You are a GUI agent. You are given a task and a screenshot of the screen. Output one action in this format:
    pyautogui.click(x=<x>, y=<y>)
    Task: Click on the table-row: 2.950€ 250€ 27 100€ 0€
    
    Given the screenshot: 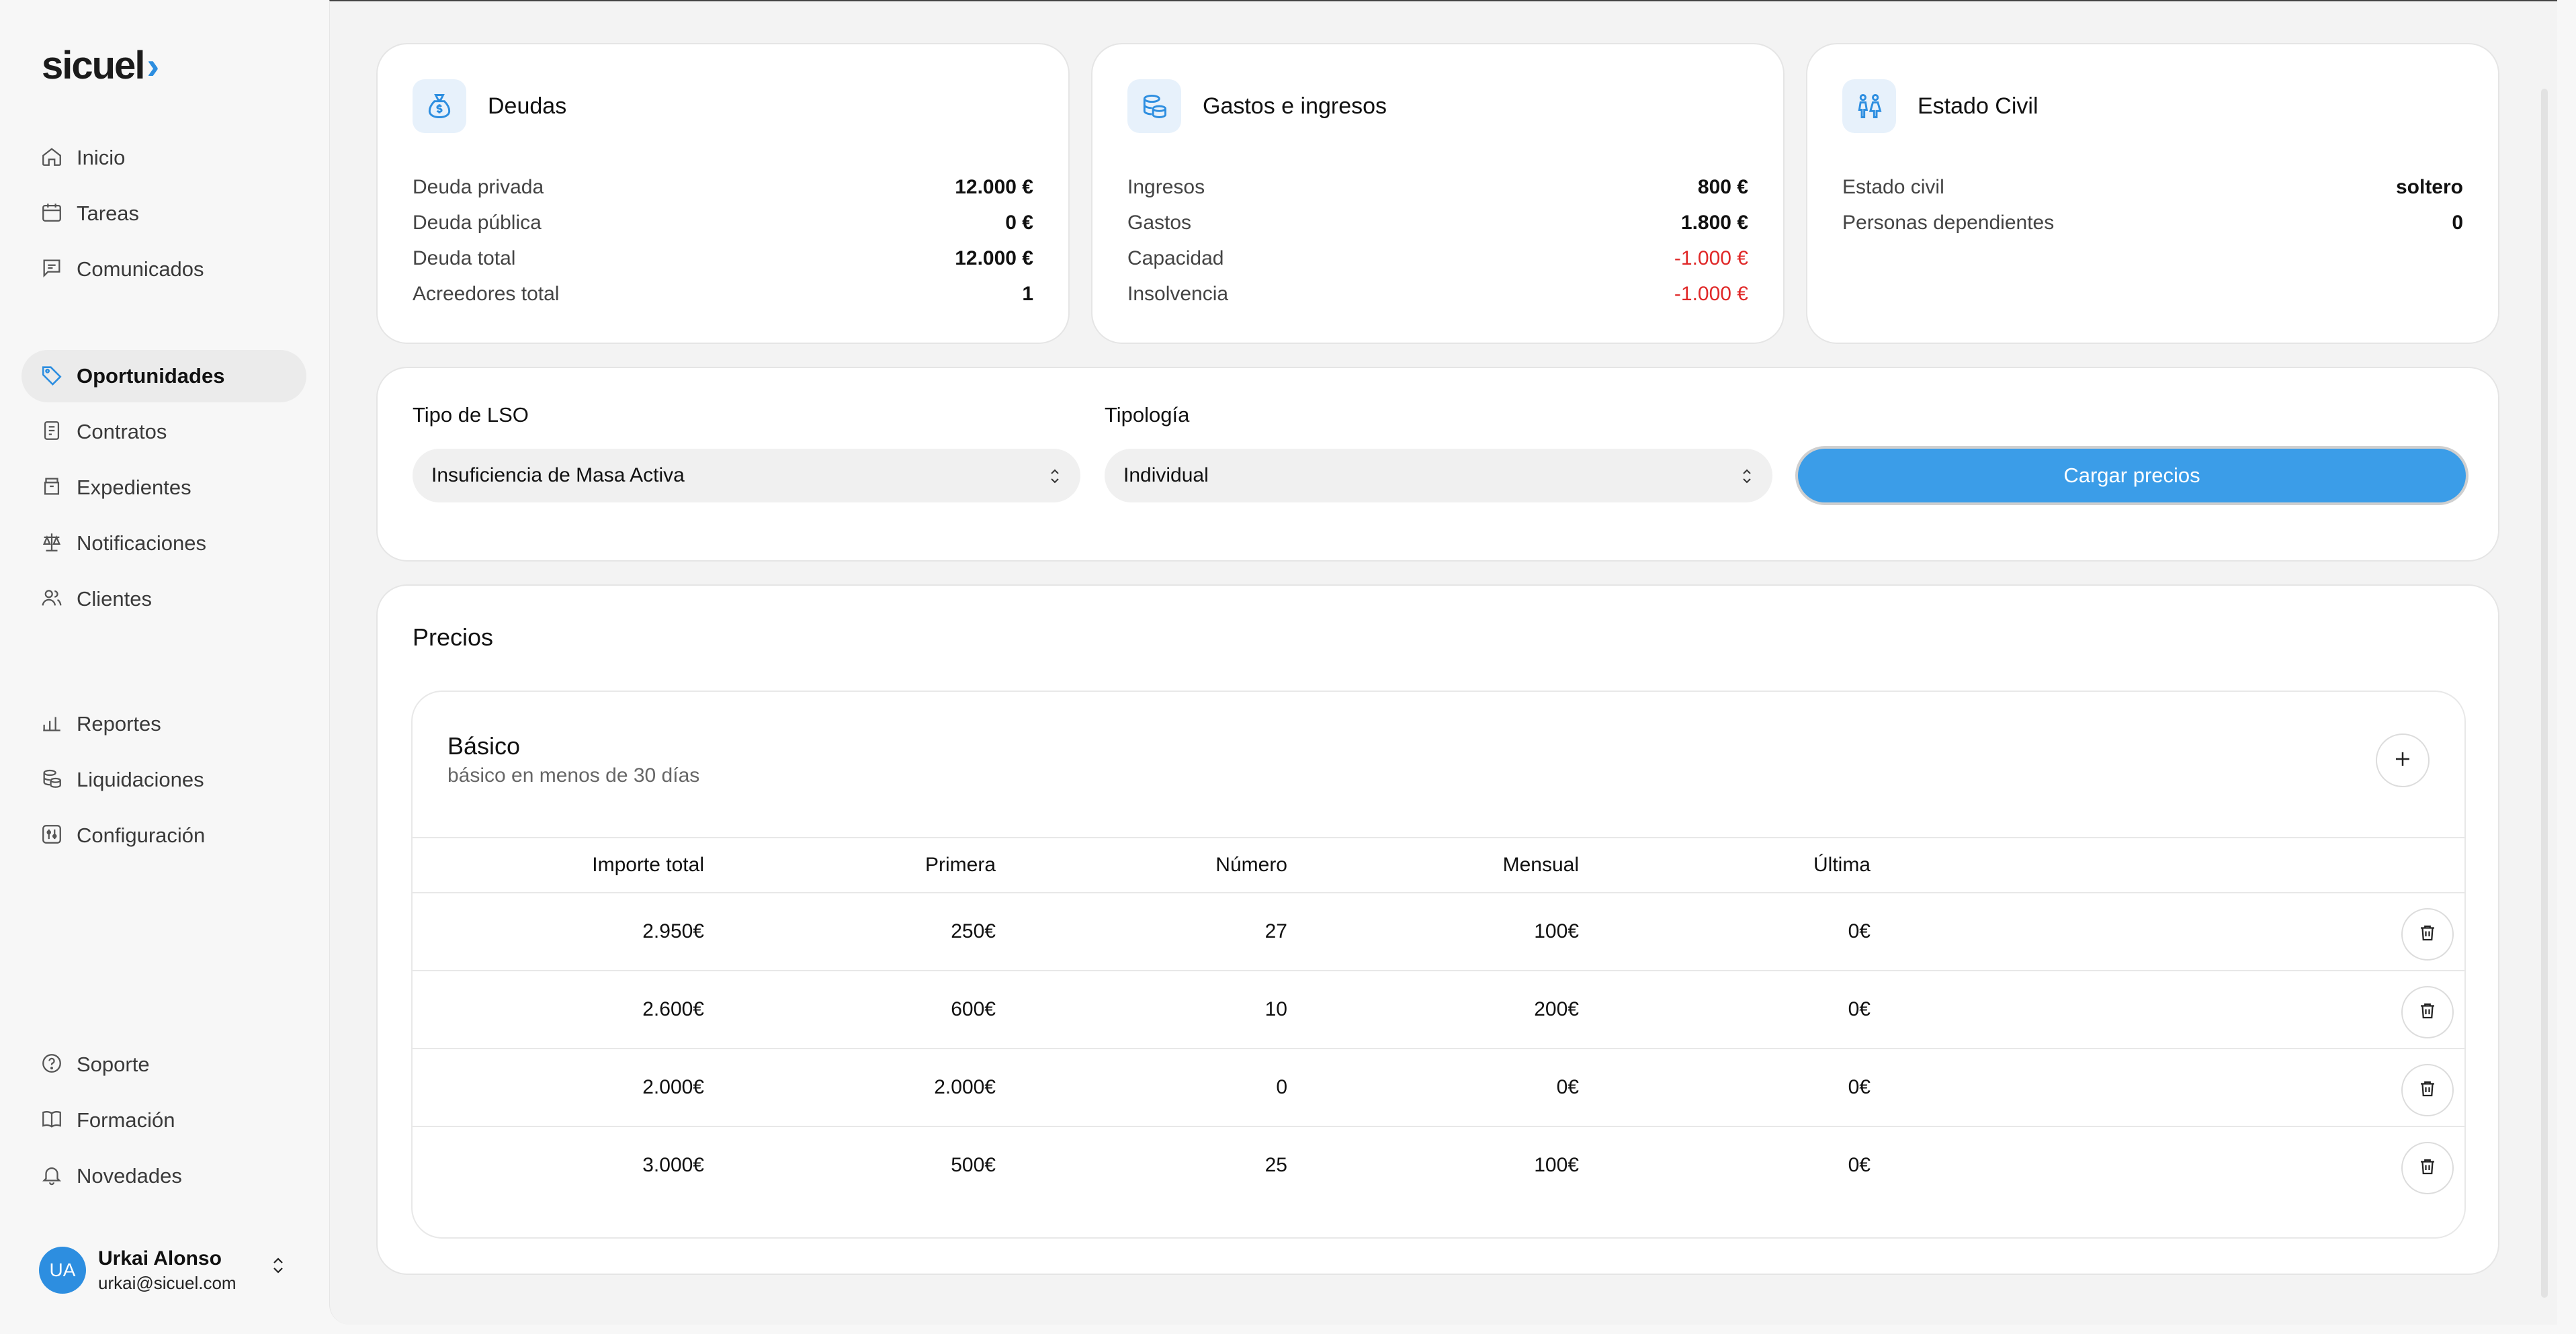 What is the action you would take?
    pyautogui.click(x=1438, y=931)
    